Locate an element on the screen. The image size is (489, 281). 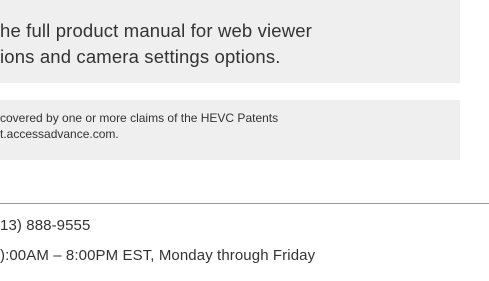
patent-notice-line-2: t.accessadvance.com. is located at coordinates (59, 134).